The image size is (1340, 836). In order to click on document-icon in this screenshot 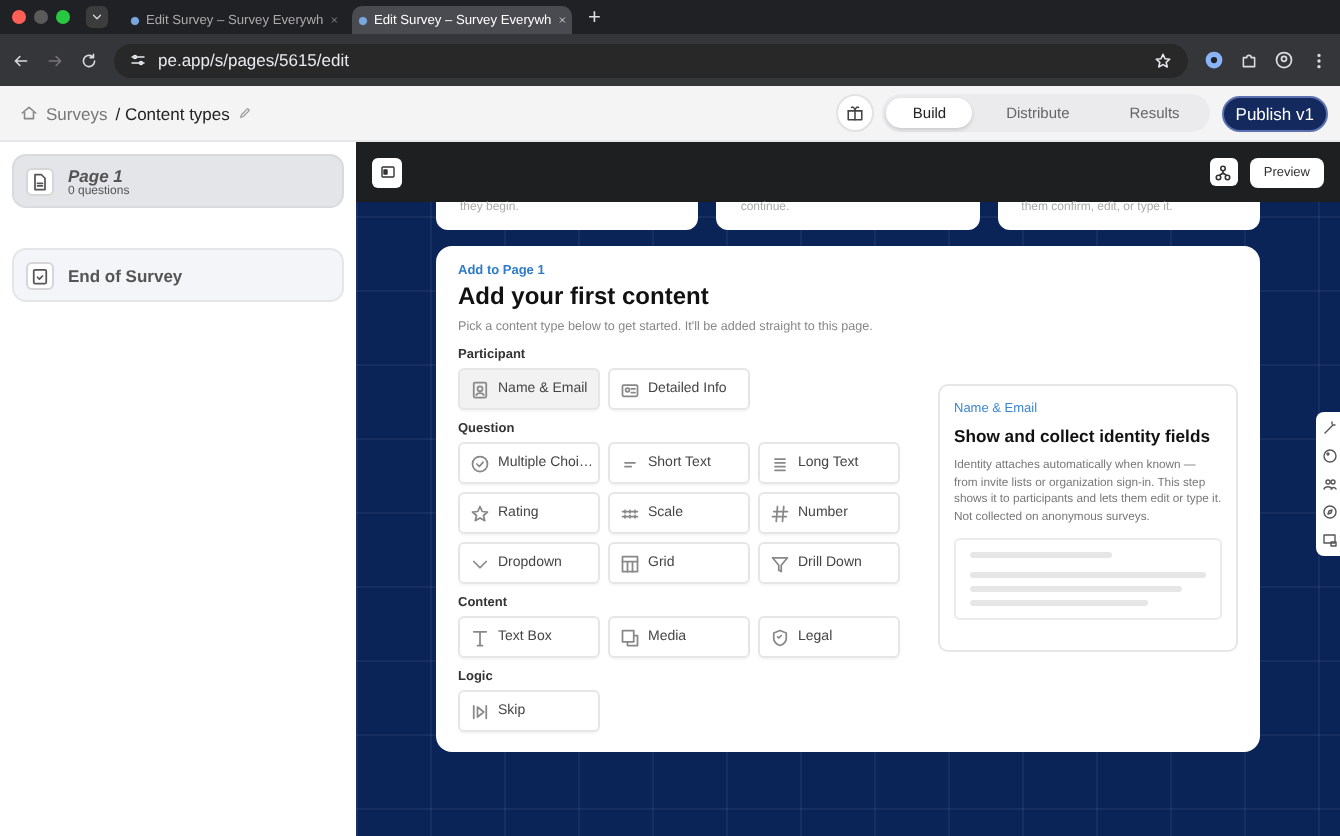, I will do `click(40, 181)`.